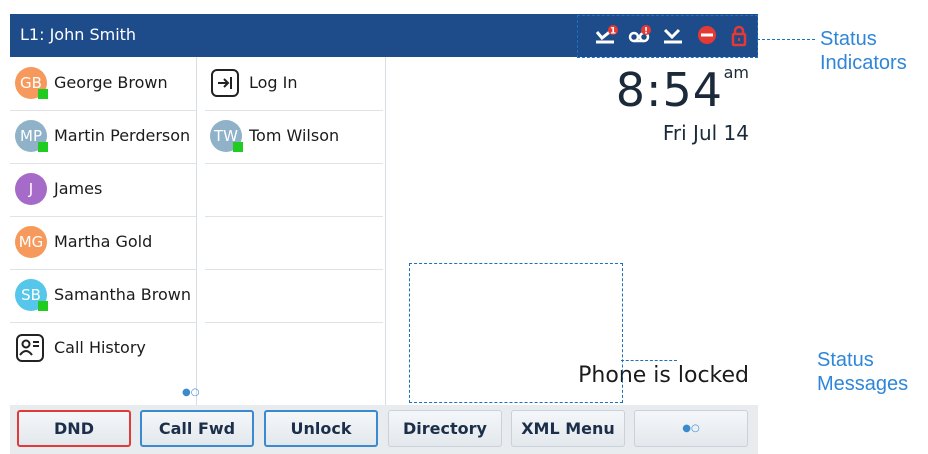 Image resolution: width=928 pixels, height=454 pixels. I want to click on contact-name: James, so click(78, 188).